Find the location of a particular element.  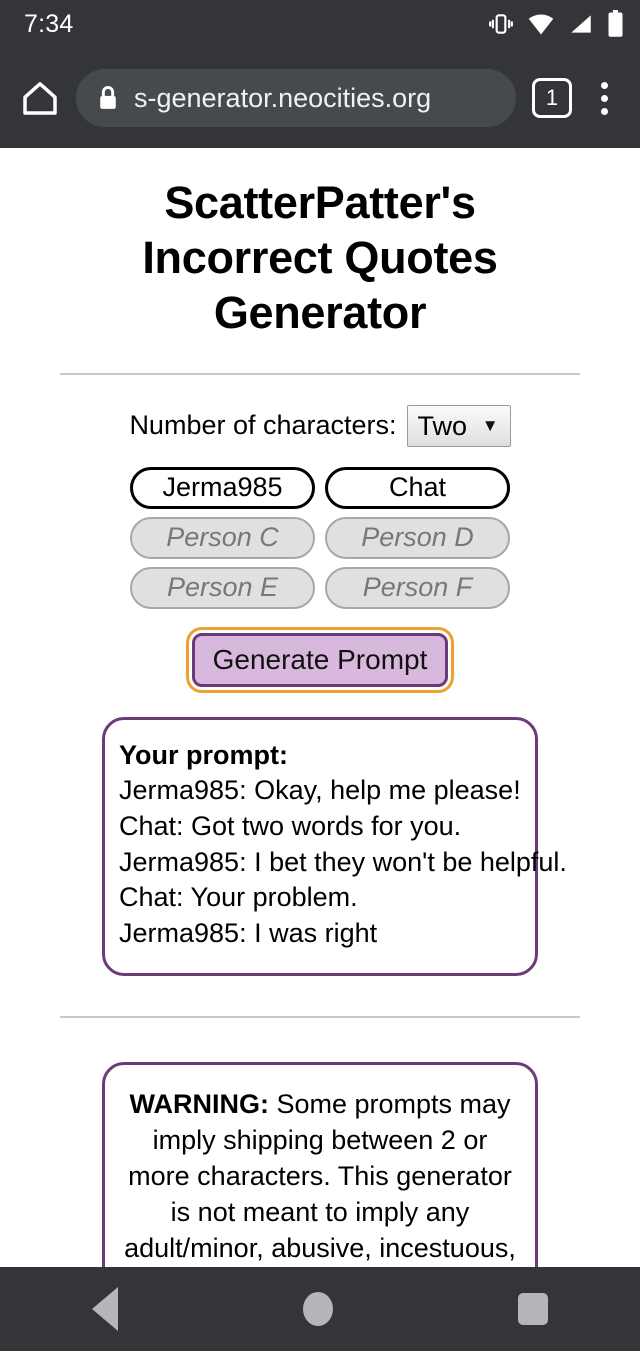

android-nav-bar is located at coordinates (320, 1309).